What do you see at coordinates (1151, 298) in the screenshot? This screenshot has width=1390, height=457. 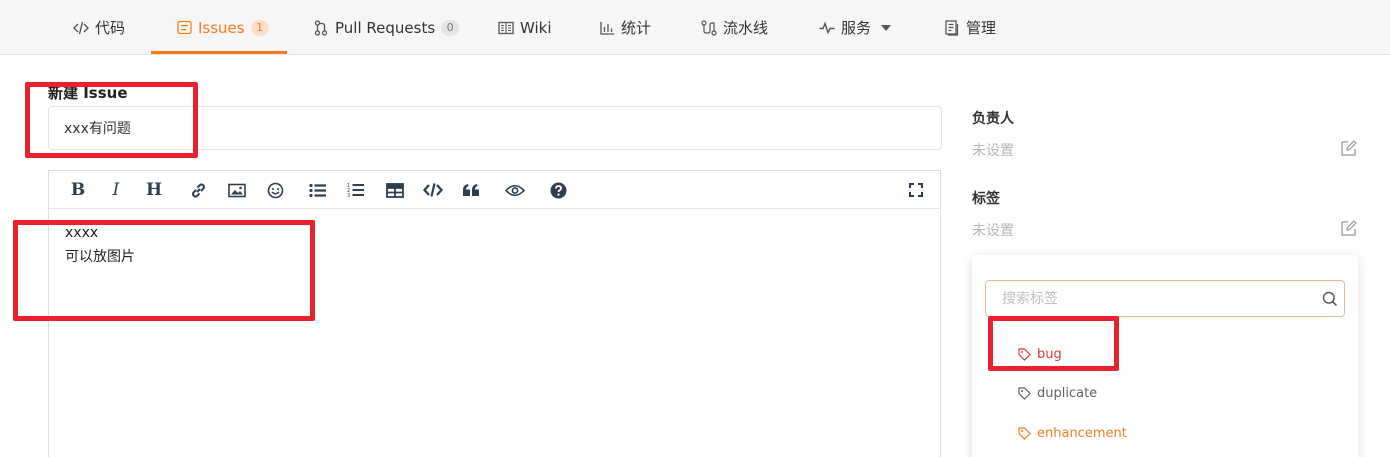 I see `label-search-input` at bounding box center [1151, 298].